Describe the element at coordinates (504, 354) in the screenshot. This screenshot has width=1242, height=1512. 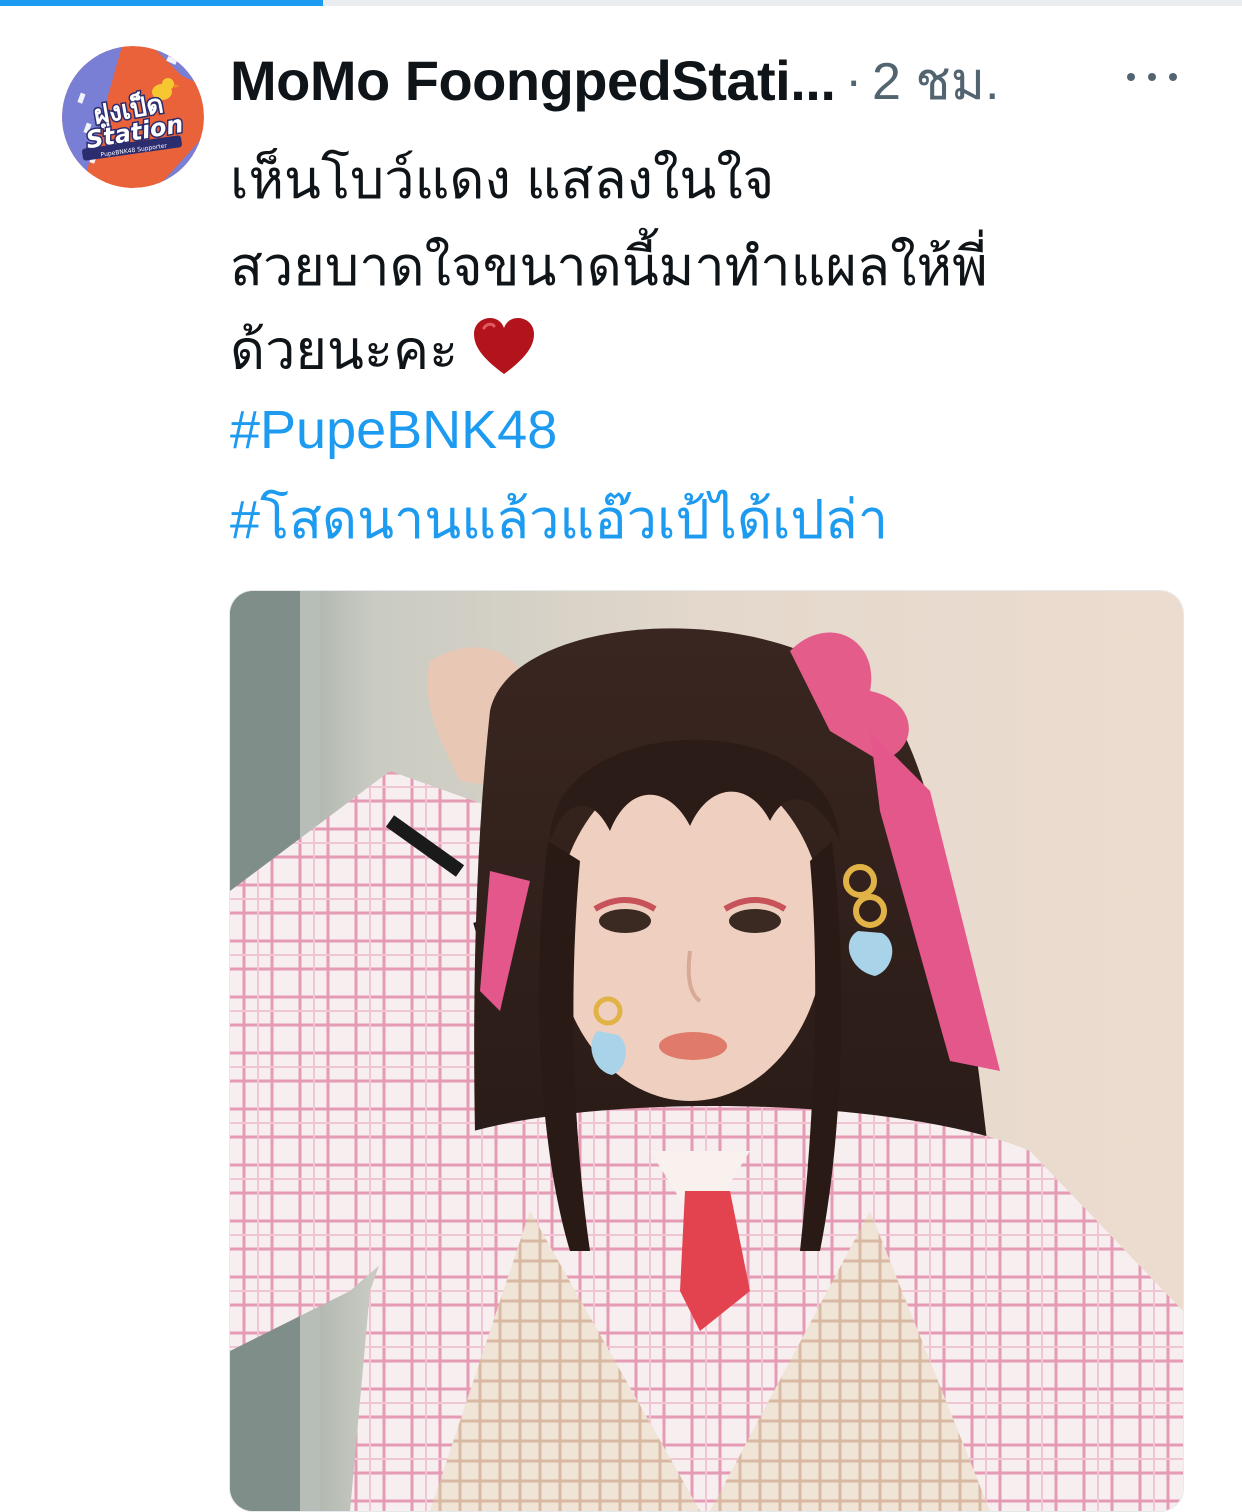
I see `heart-icon` at that location.